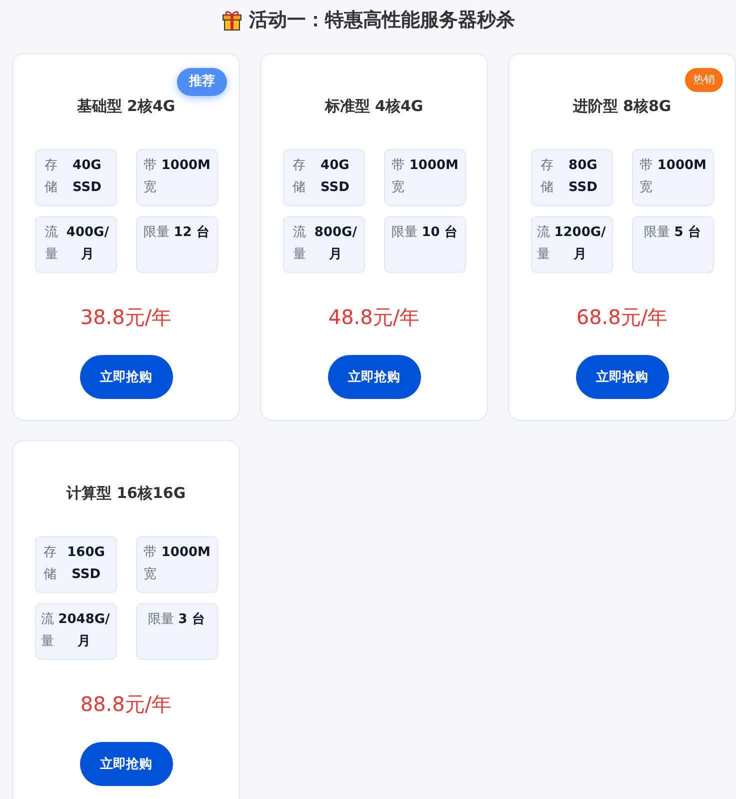 Image resolution: width=736 pixels, height=799 pixels. Describe the element at coordinates (580, 244) in the screenshot. I see `spec-value: 1200G/月` at that location.